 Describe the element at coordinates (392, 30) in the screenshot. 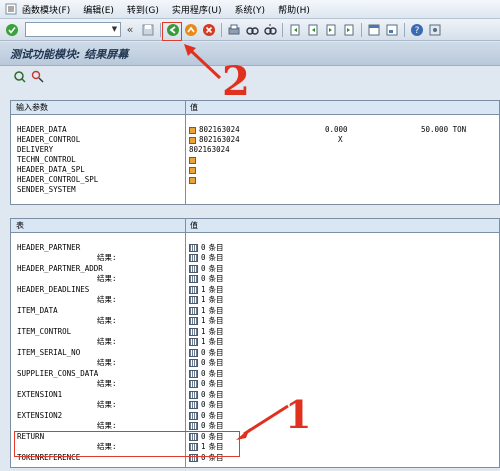

I see `shortcut-icon` at that location.